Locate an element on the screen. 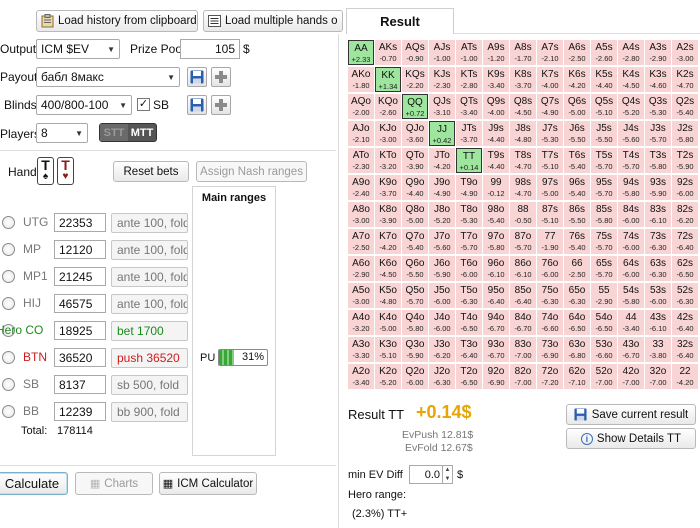  icm-calculator-button: ▦ ICM Calculator is located at coordinates (208, 483).